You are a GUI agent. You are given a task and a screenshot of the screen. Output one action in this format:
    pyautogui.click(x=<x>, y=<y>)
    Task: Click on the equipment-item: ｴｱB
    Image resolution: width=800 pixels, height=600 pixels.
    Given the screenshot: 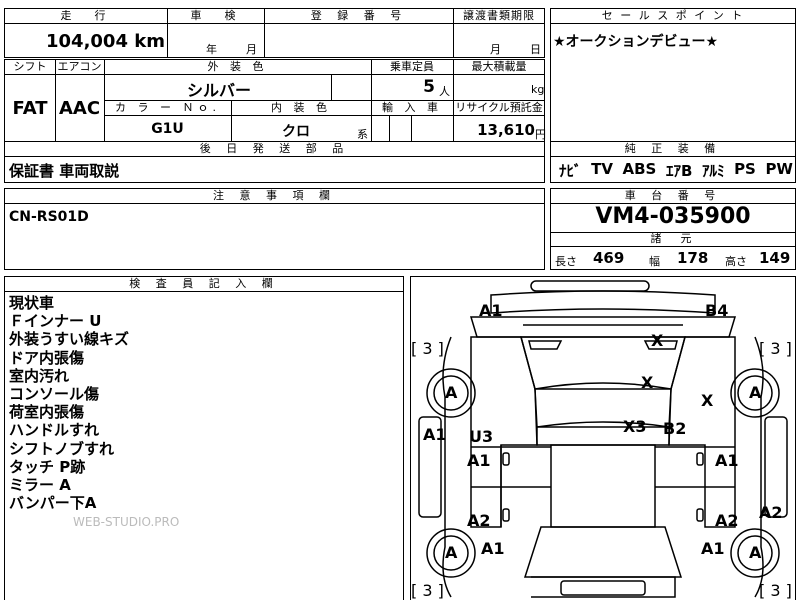 What is the action you would take?
    pyautogui.click(x=679, y=171)
    